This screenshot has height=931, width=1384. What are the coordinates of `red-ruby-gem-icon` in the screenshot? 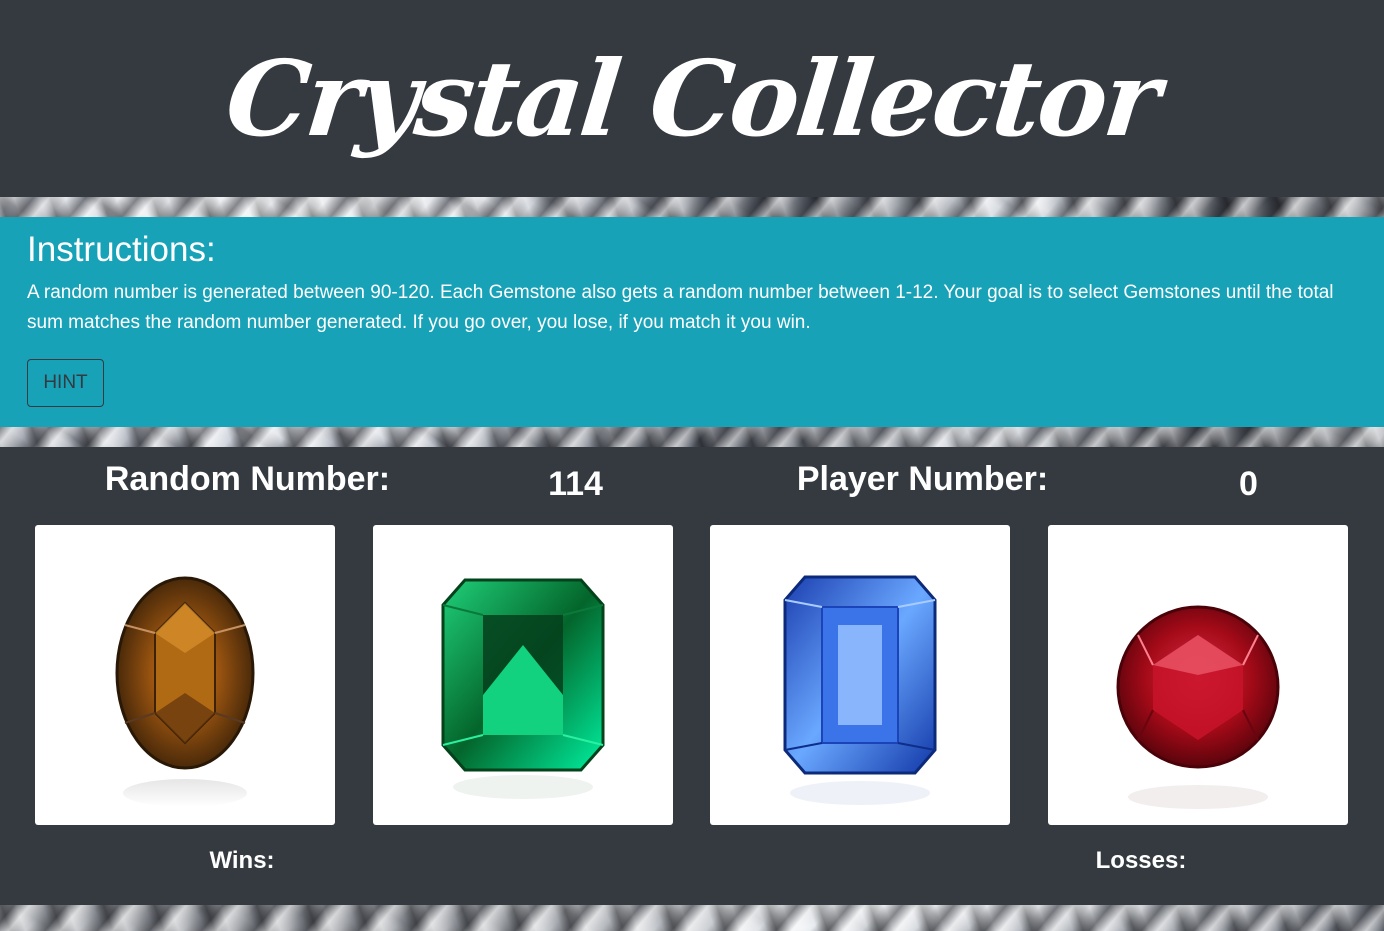 It's located at (1198, 707).